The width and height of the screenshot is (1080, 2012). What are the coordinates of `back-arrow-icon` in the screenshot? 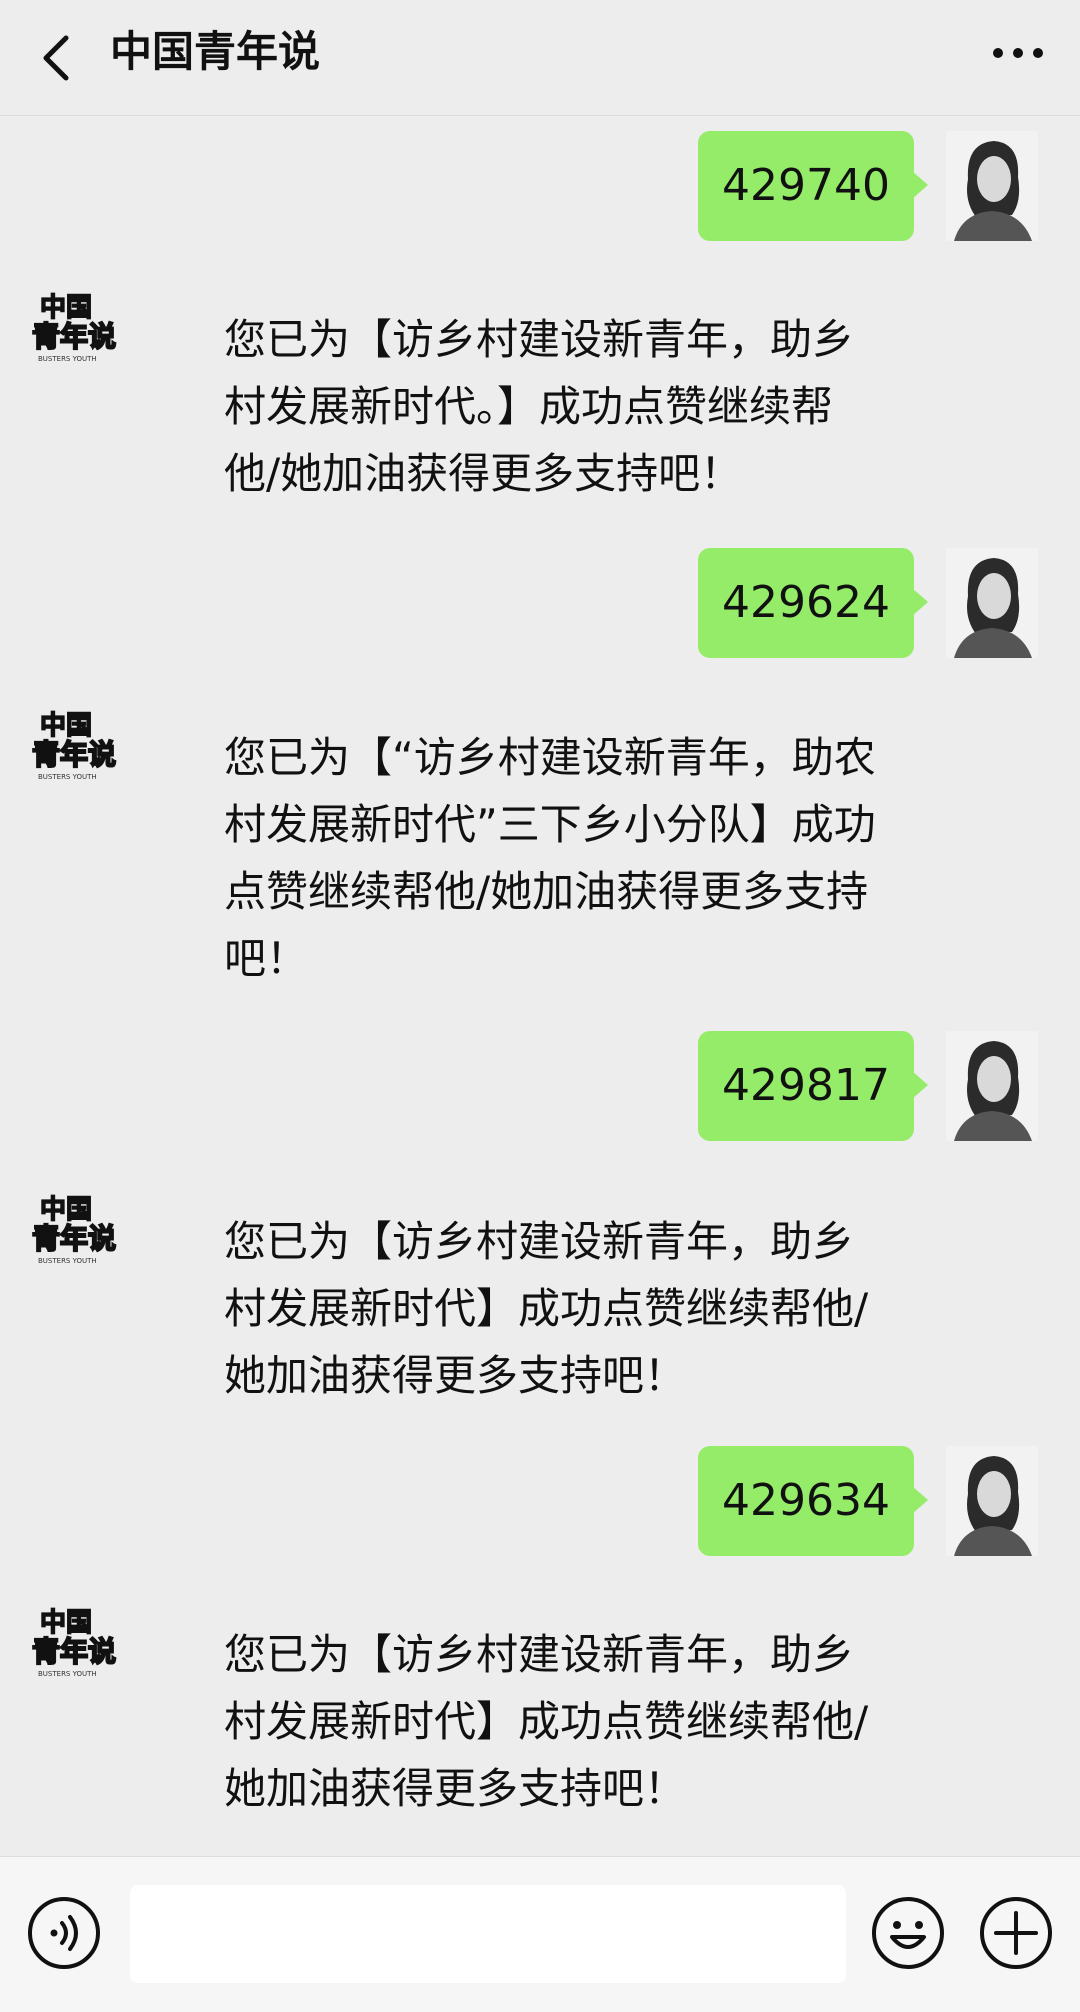 It's located at (58, 58).